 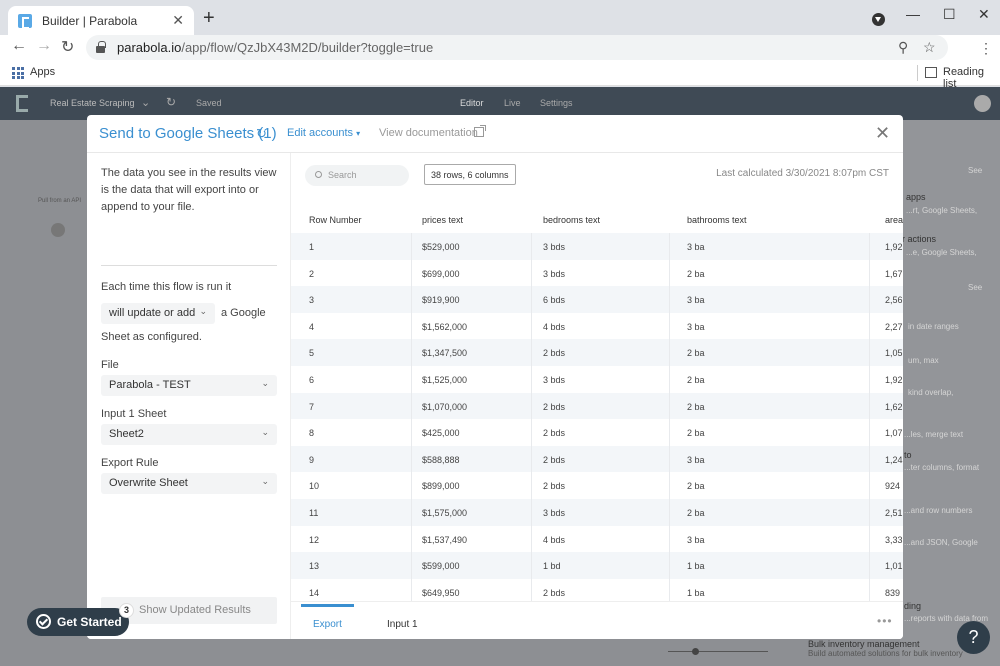 What do you see at coordinates (554, 353) in the screenshot?
I see `table-cell: 2 bds` at bounding box center [554, 353].